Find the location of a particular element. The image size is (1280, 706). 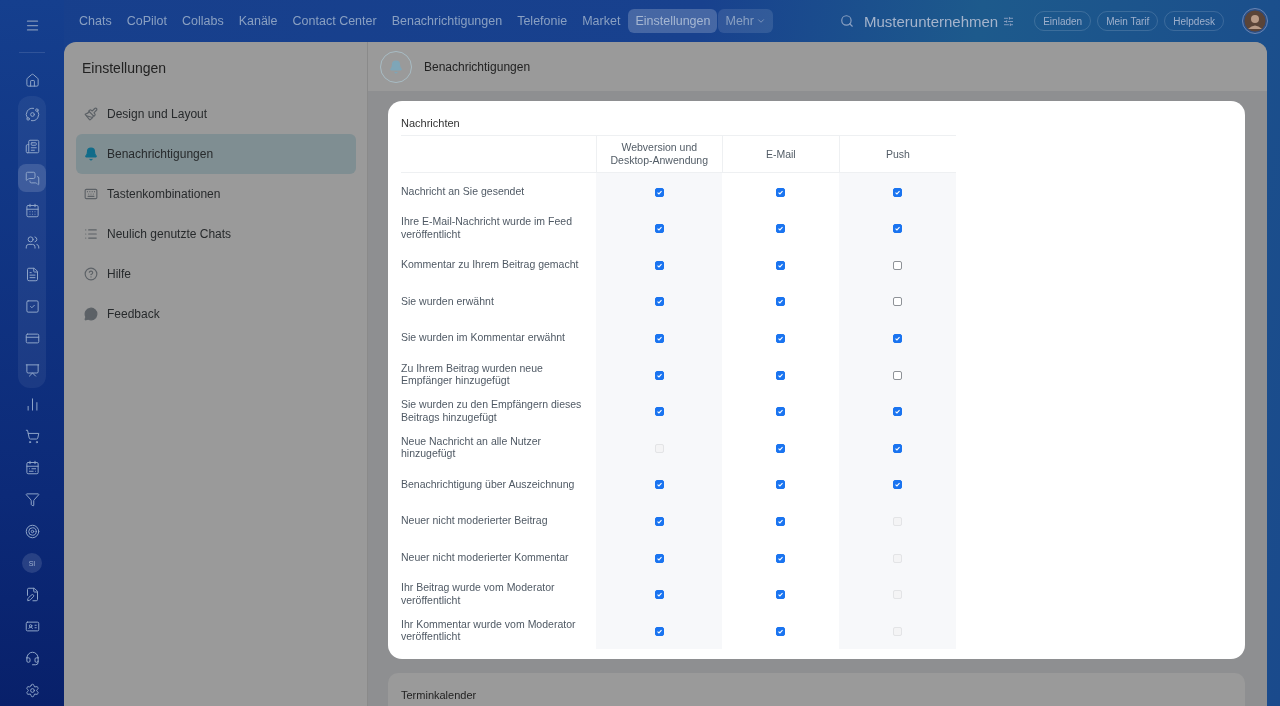

row-label: Sie wurden im Kommentar erwähnt is located at coordinates (499, 337).